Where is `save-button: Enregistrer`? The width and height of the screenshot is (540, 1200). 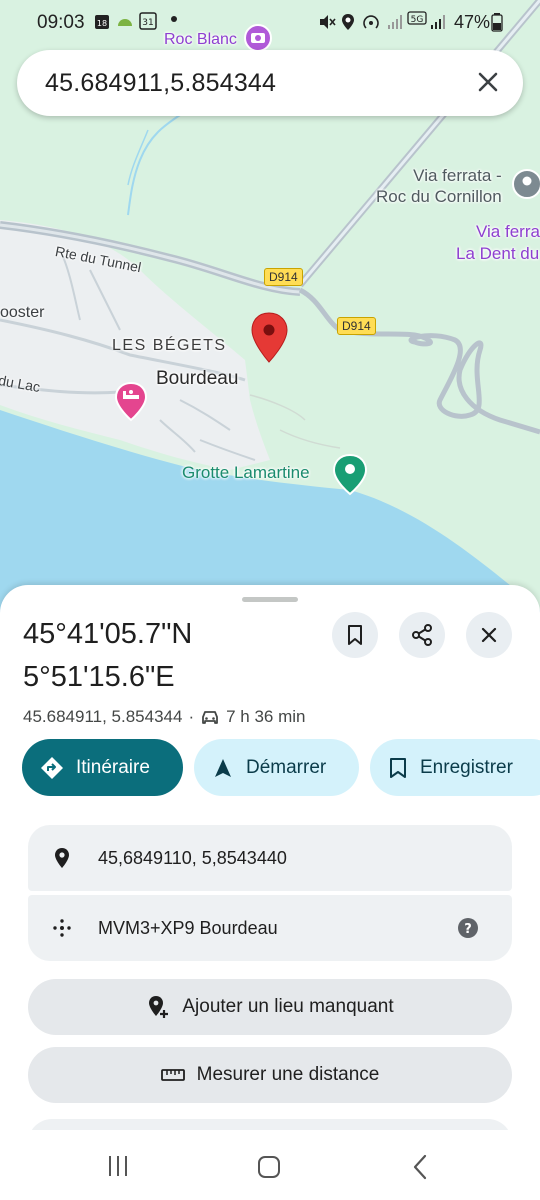 save-button: Enregistrer is located at coordinates (455, 767).